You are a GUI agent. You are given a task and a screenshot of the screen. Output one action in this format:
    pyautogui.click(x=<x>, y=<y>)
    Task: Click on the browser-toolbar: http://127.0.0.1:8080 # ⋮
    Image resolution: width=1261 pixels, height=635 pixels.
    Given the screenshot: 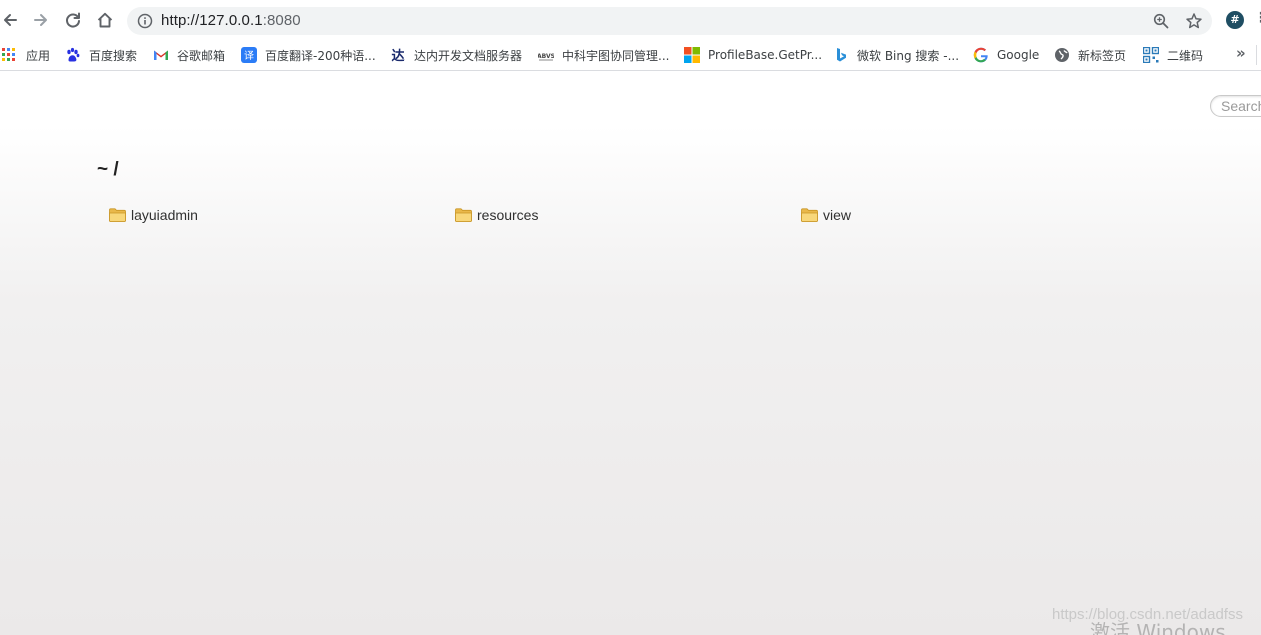 What is the action you would take?
    pyautogui.click(x=630, y=20)
    